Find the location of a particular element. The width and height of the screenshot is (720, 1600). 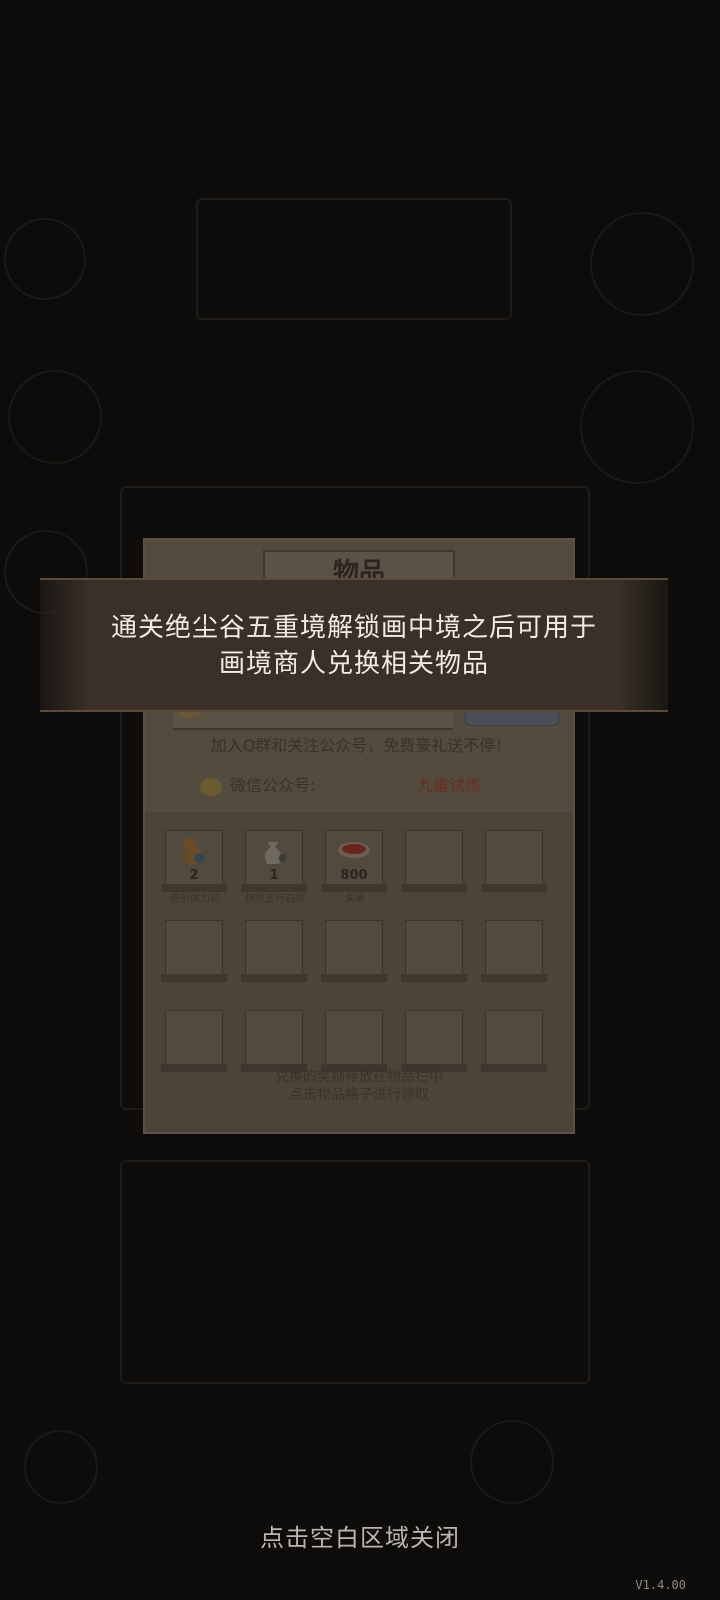

close-hint-text: 点击空白区域关闭 is located at coordinates (360, 1535).